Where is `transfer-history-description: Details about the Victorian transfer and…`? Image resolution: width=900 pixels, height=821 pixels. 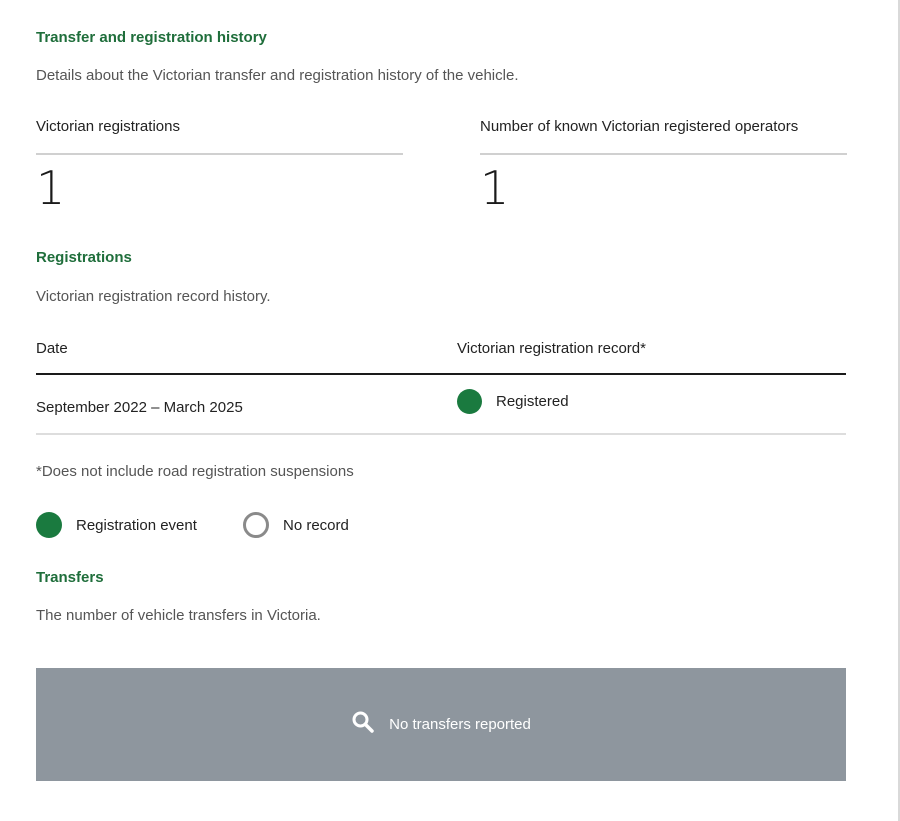
transfer-history-description: Details about the Victorian transfer and… is located at coordinates (277, 75).